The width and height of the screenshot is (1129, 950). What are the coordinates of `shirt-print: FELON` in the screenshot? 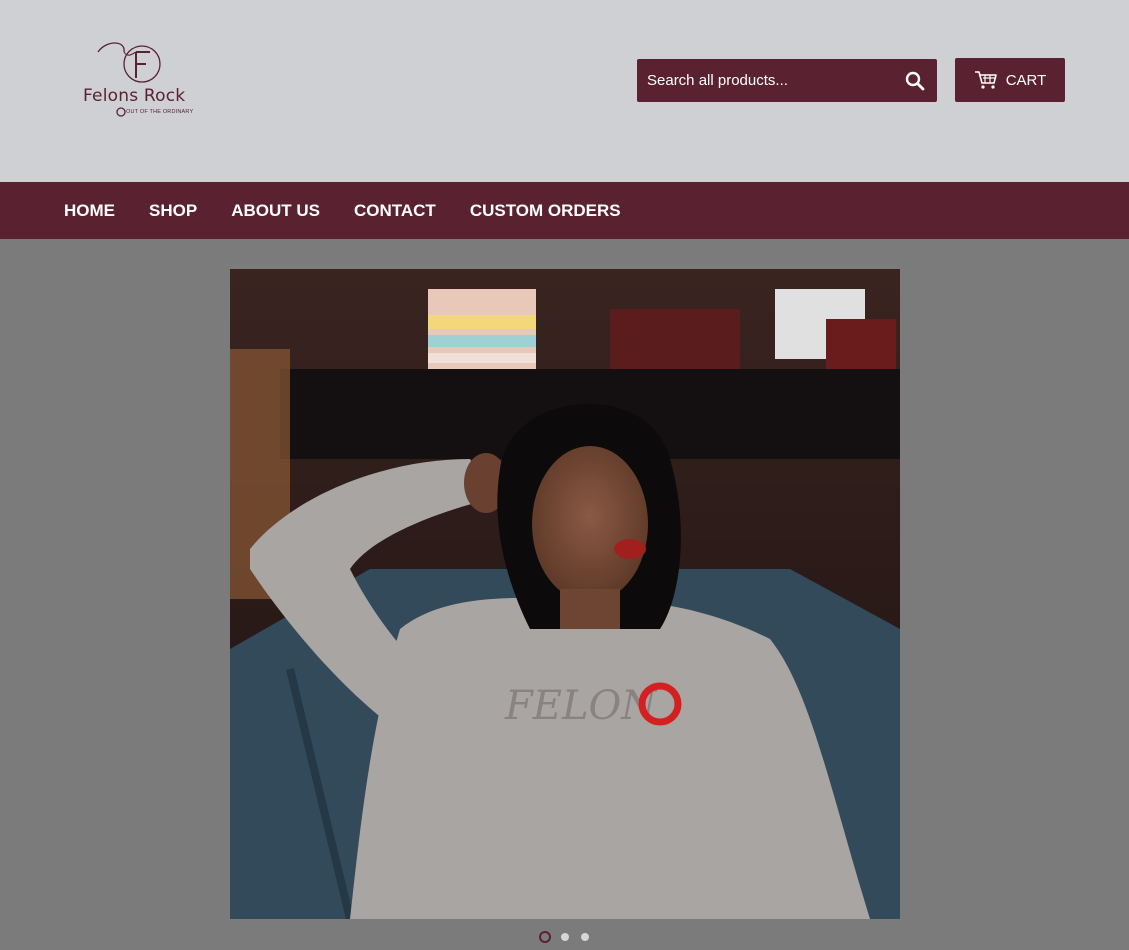 It's located at (581, 706).